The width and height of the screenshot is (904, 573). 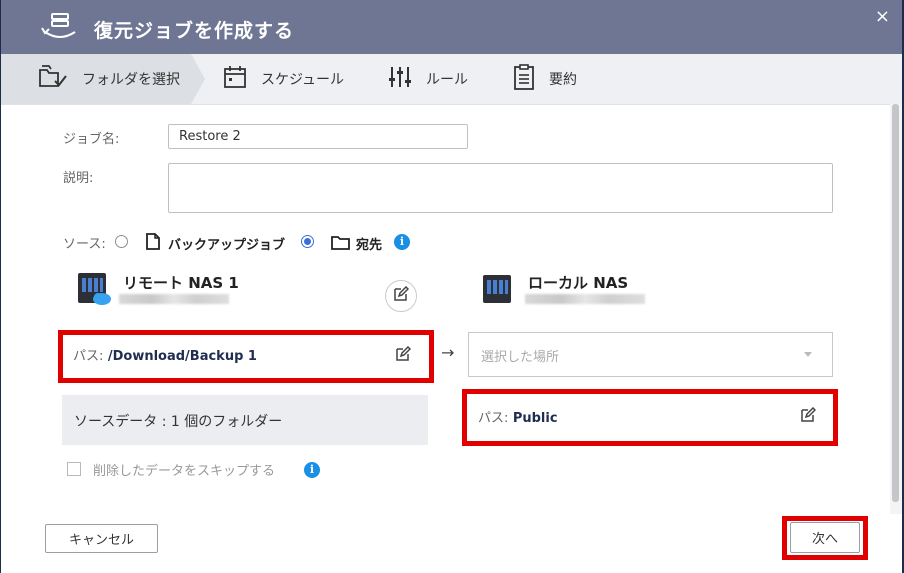 I want to click on step-label: スケジュール, so click(x=303, y=80).